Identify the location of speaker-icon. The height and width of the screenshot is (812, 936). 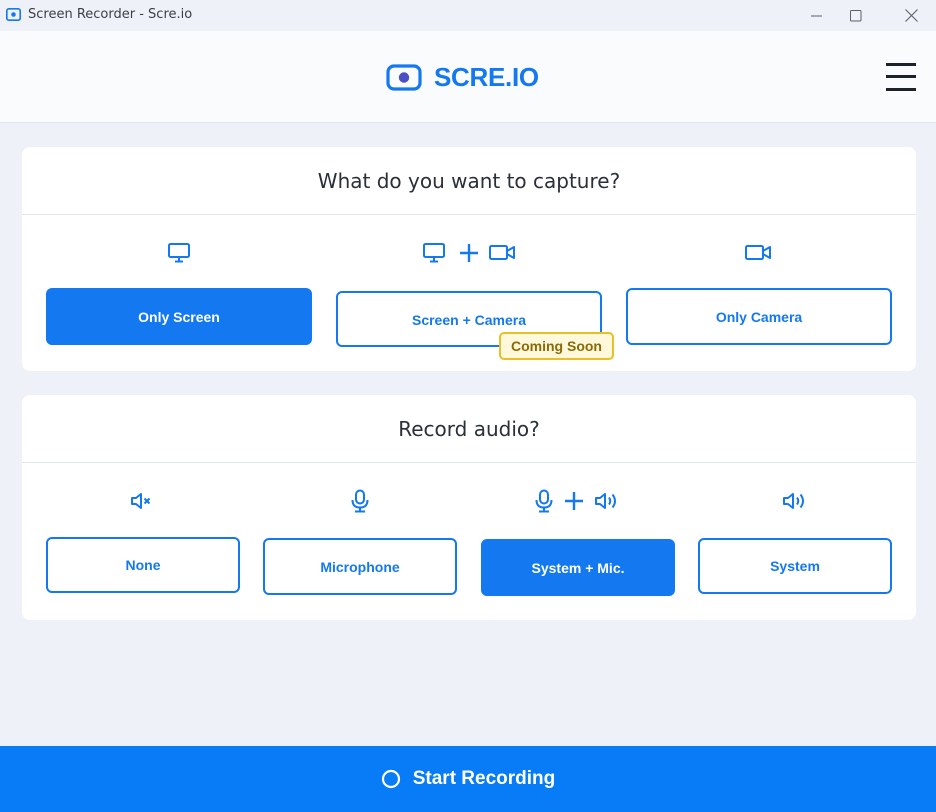
(795, 501).